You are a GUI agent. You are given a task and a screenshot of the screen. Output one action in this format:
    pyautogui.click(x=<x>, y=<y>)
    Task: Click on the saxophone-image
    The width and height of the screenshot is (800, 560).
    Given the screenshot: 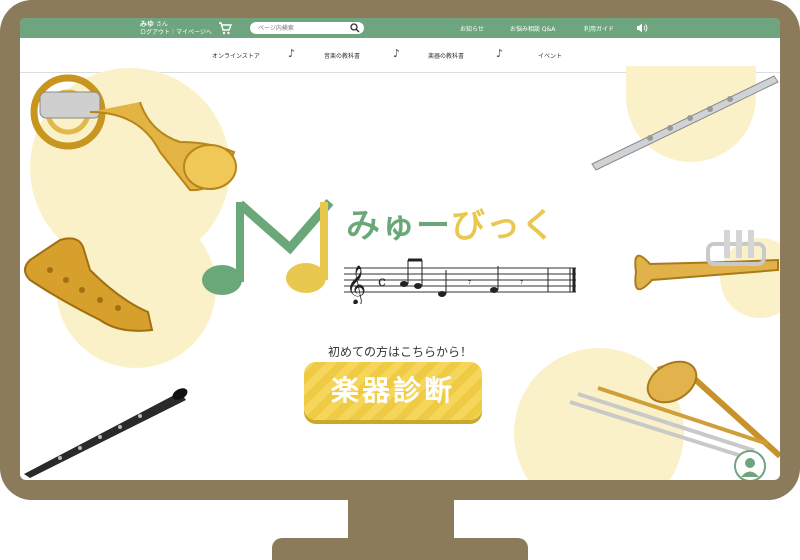 What is the action you would take?
    pyautogui.click(x=90, y=285)
    